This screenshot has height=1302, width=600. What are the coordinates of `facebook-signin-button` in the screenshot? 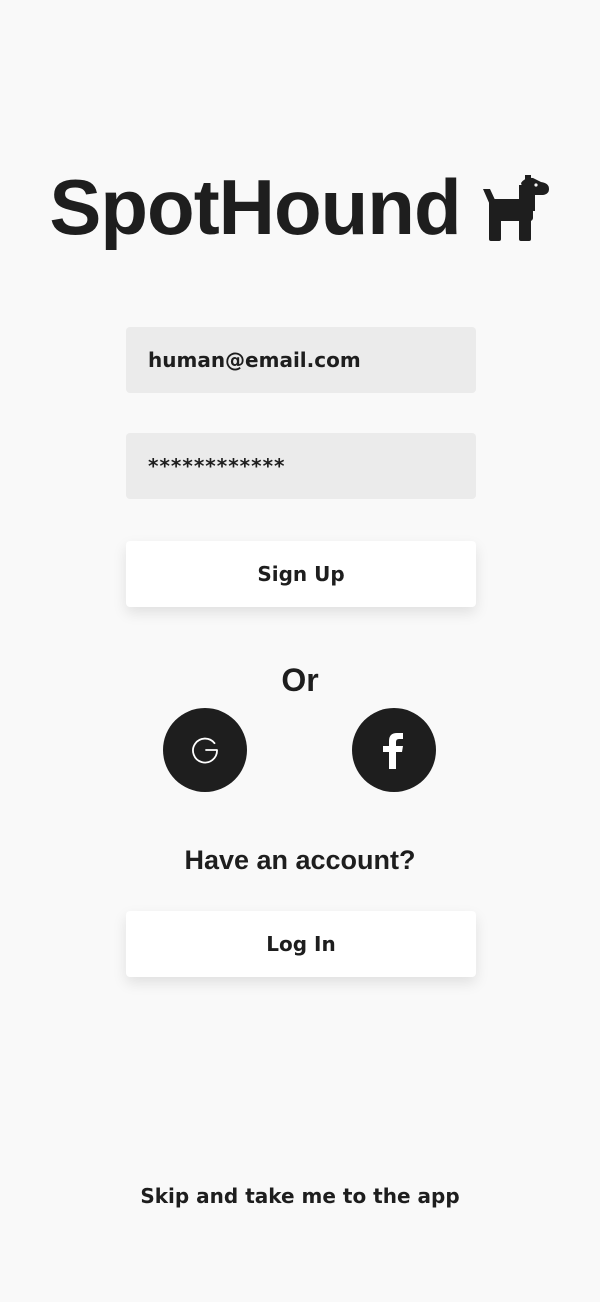 It's located at (394, 750).